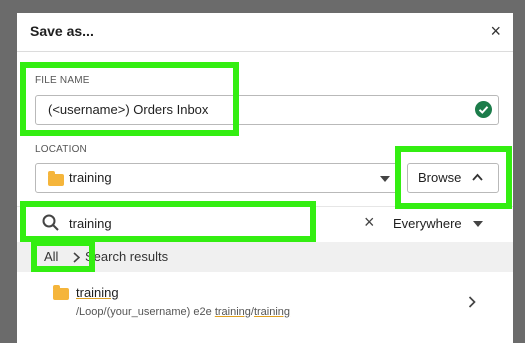 The width and height of the screenshot is (525, 343). Describe the element at coordinates (483, 109) in the screenshot. I see `check-circle-icon` at that location.